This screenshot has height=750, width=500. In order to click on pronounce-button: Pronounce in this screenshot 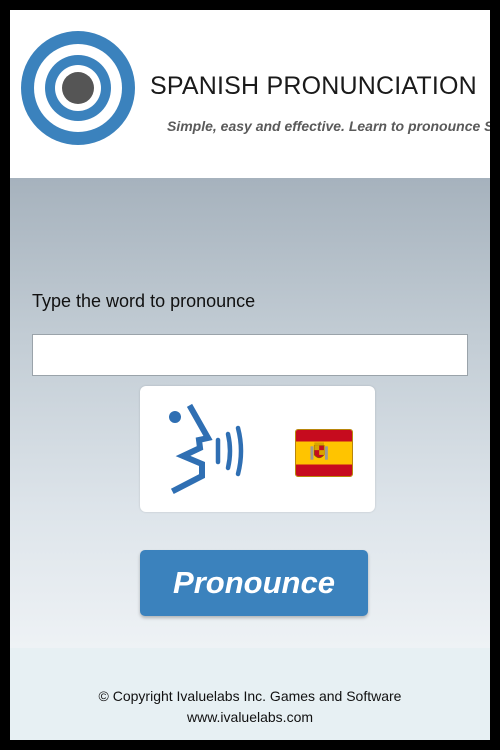, I will do `click(254, 583)`.